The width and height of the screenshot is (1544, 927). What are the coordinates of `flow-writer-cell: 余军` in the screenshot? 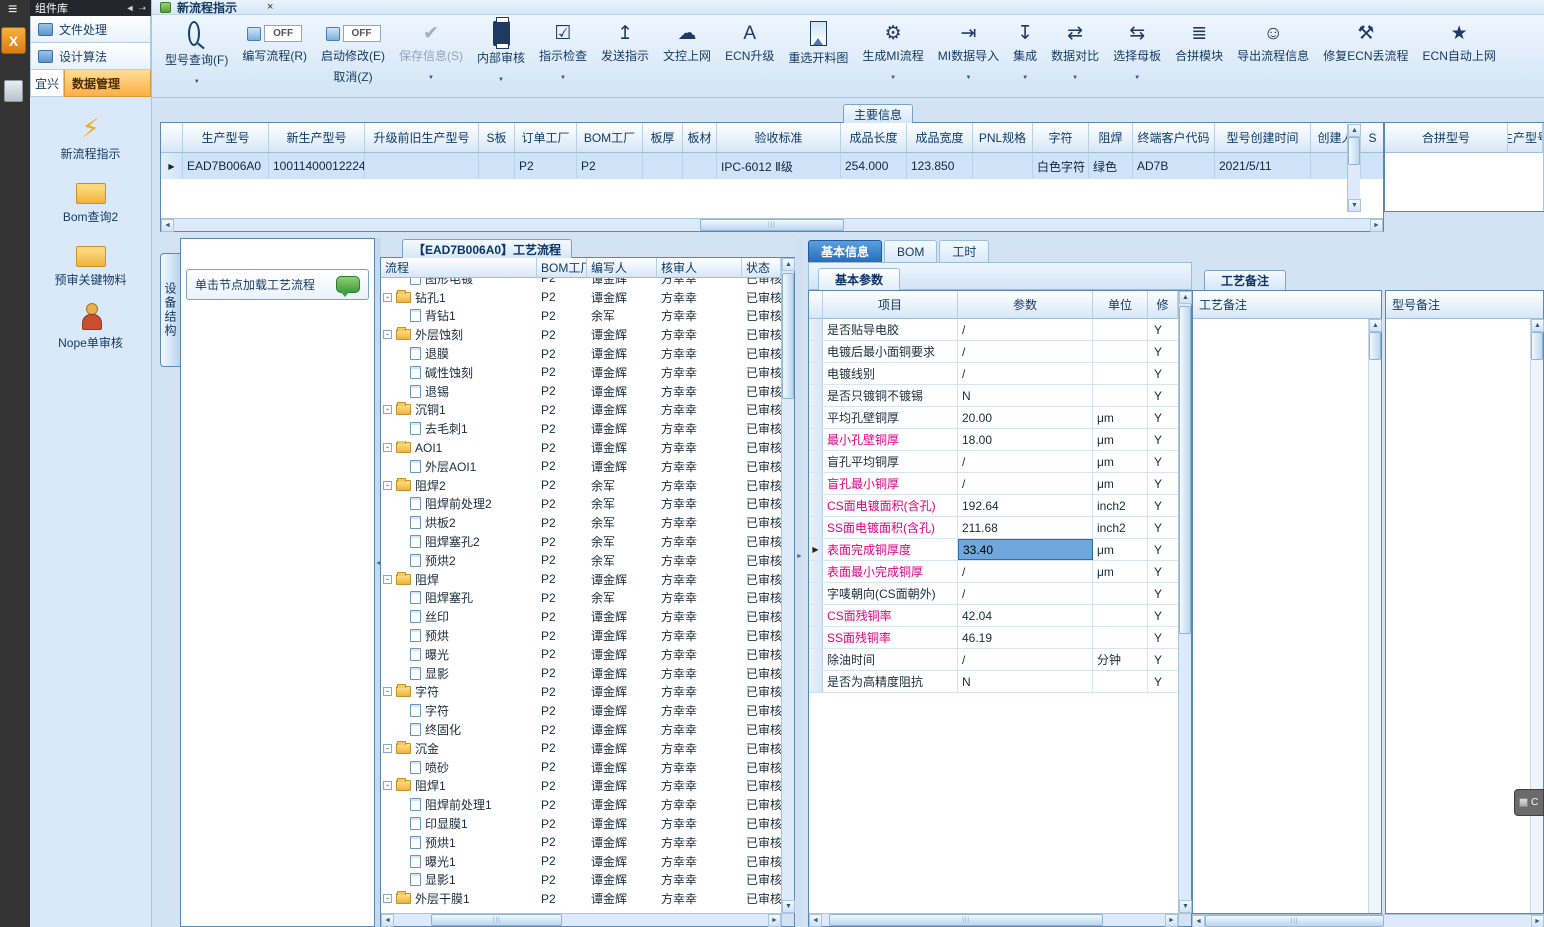 It's located at (622, 503).